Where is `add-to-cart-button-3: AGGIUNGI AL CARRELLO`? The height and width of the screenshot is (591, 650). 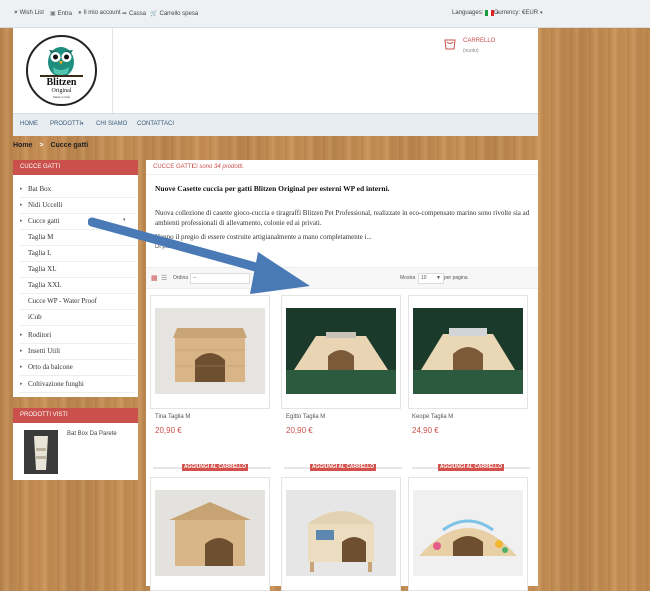 add-to-cart-button-3: AGGIUNGI AL CARRELLO is located at coordinates (471, 467).